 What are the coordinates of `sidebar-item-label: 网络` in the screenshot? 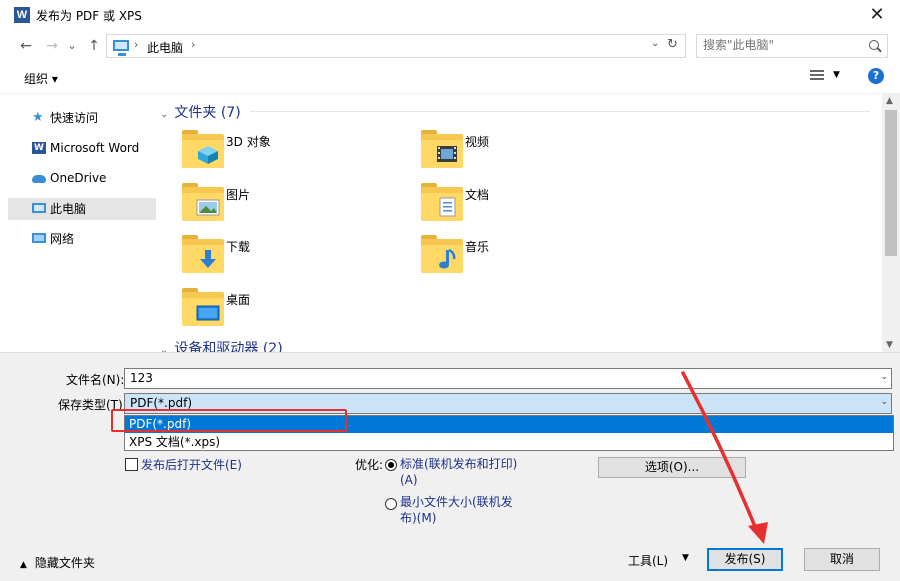 It's located at (62, 239).